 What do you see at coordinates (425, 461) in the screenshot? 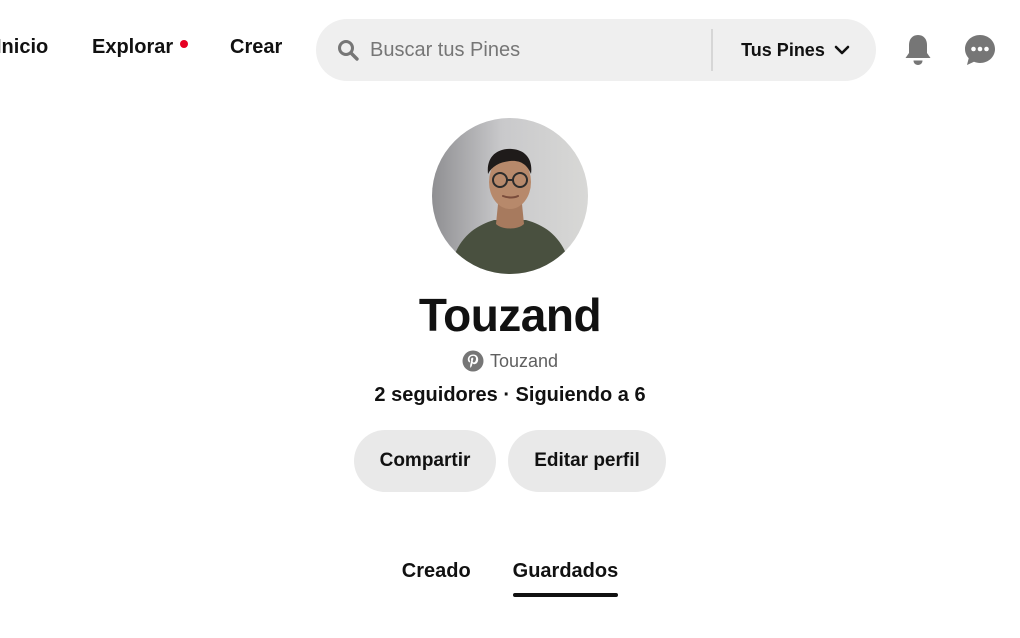
I see `share-button: Compartir` at bounding box center [425, 461].